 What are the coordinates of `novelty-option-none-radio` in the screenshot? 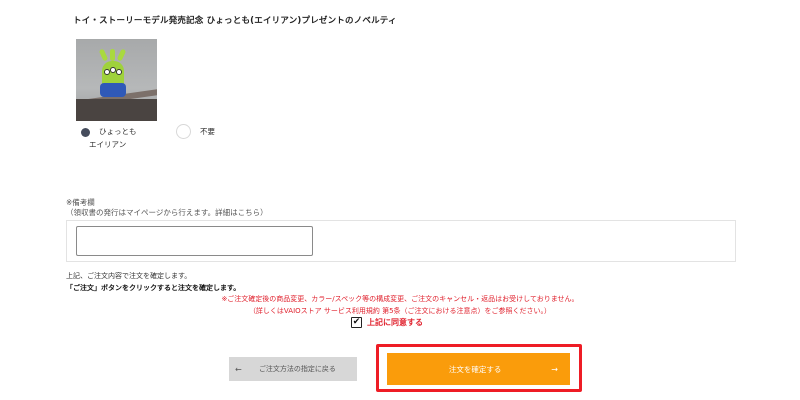 It's located at (183, 131).